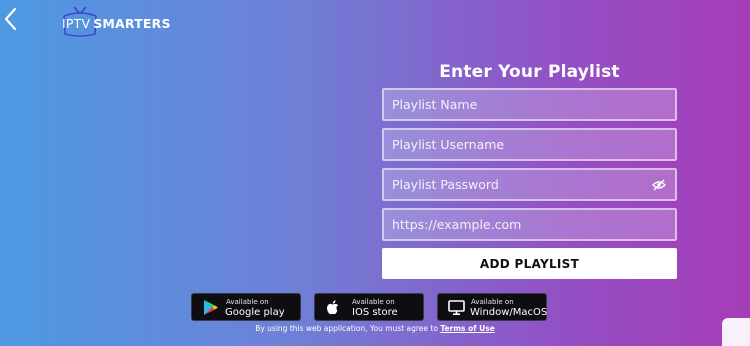 The image size is (750, 346). I want to click on playlist-password-input, so click(529, 184).